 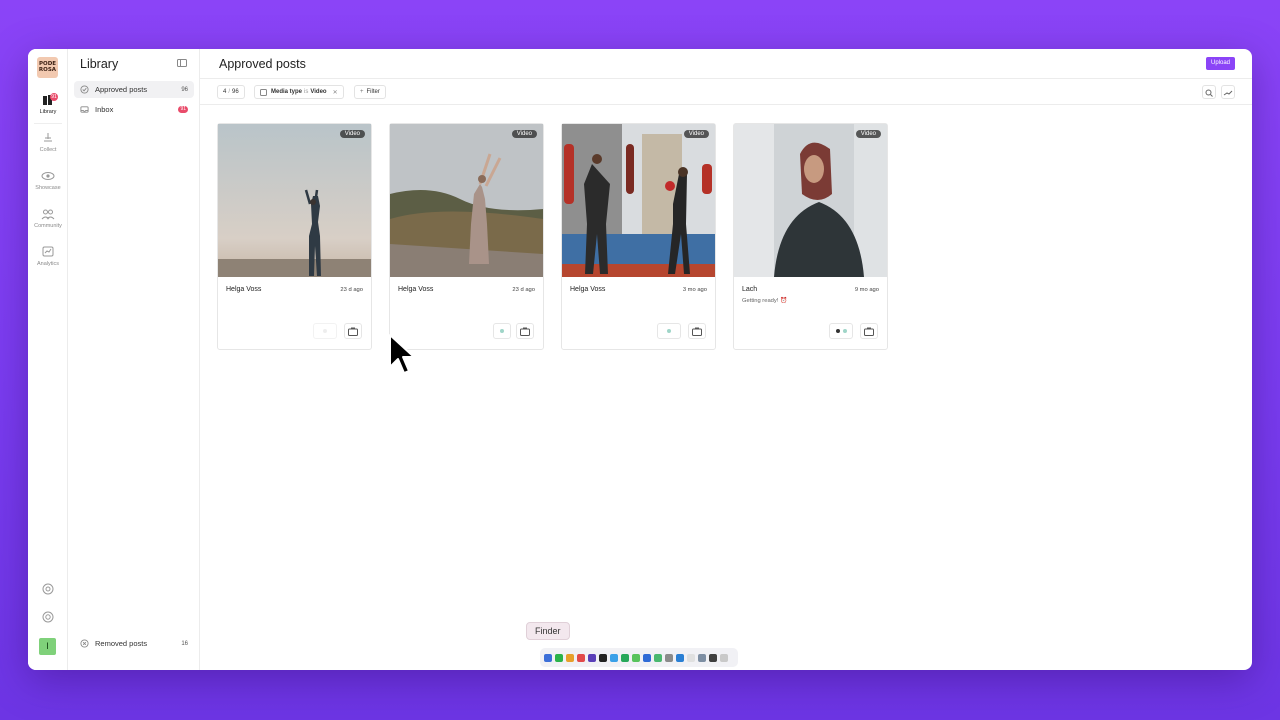 I want to click on rail-label: Collect, so click(x=48, y=150).